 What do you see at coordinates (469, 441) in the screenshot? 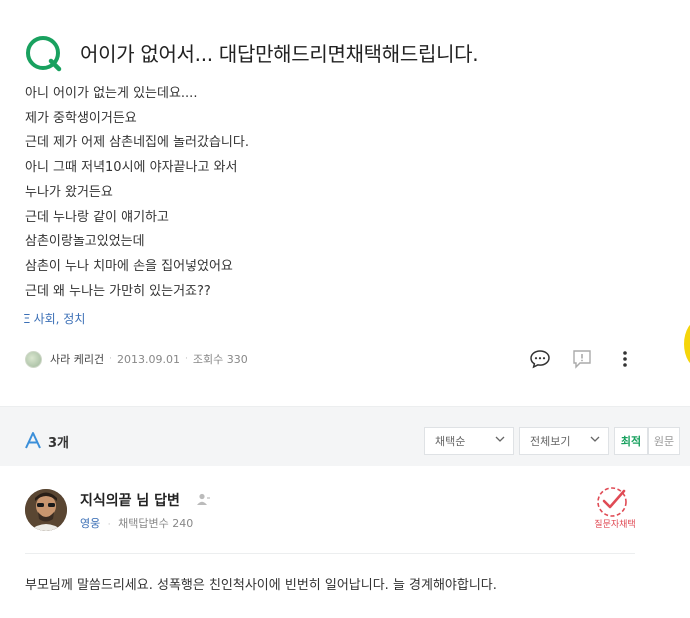
I see `sort-select: 채택순` at bounding box center [469, 441].